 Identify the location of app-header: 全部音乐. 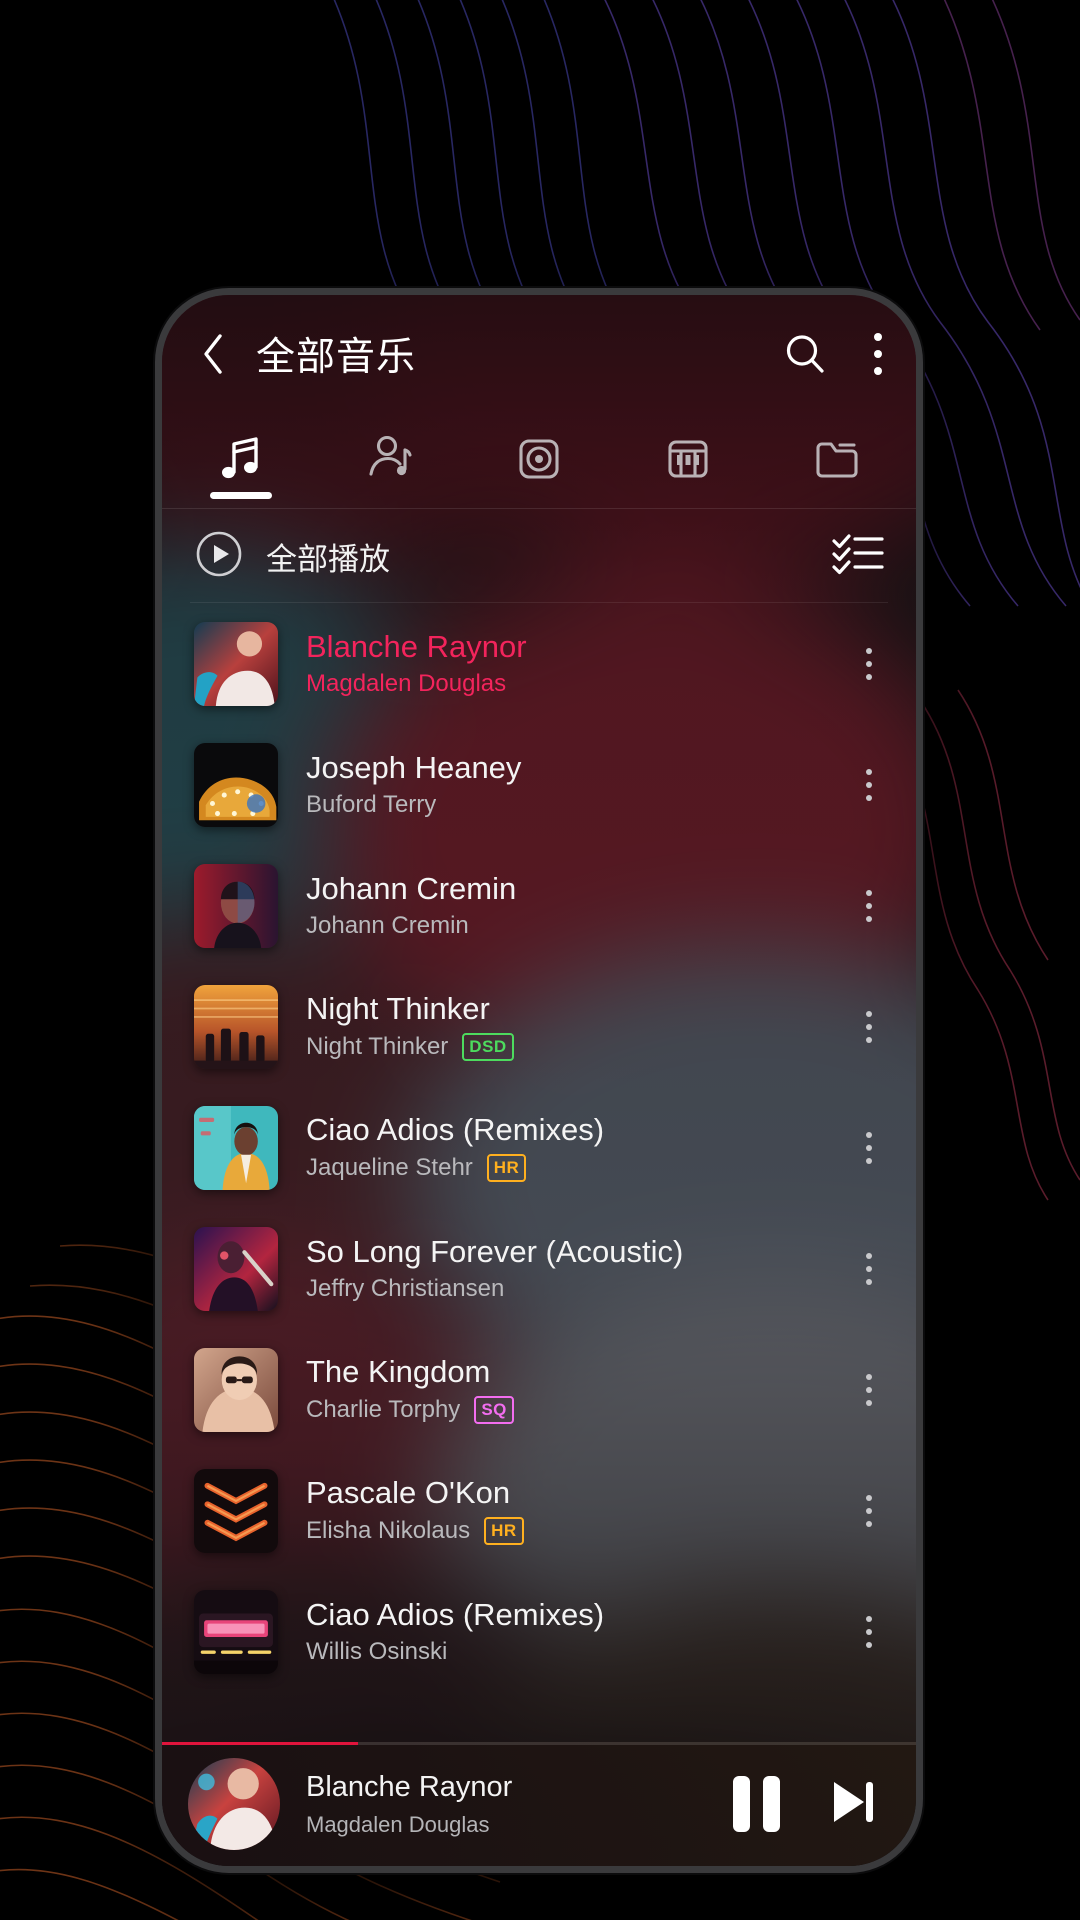
(539, 354).